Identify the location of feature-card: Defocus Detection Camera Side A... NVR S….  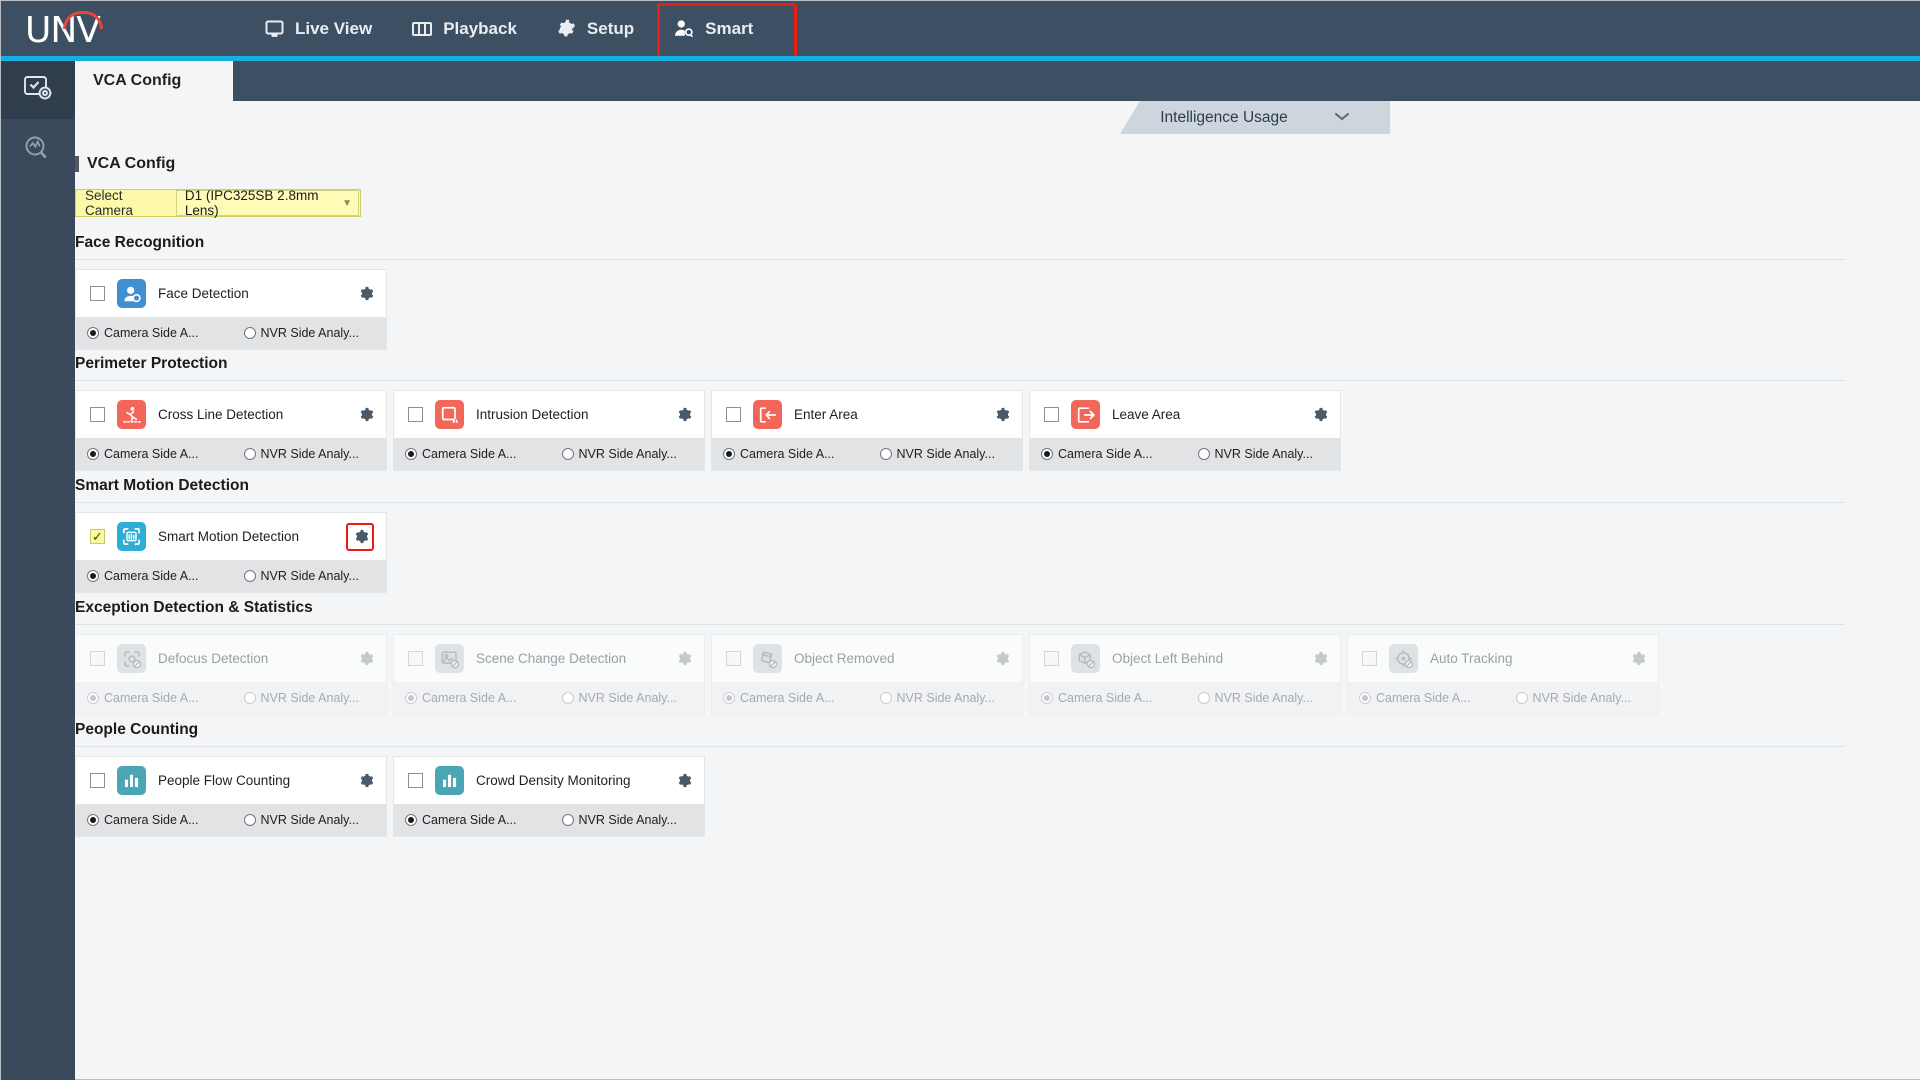
(231, 674).